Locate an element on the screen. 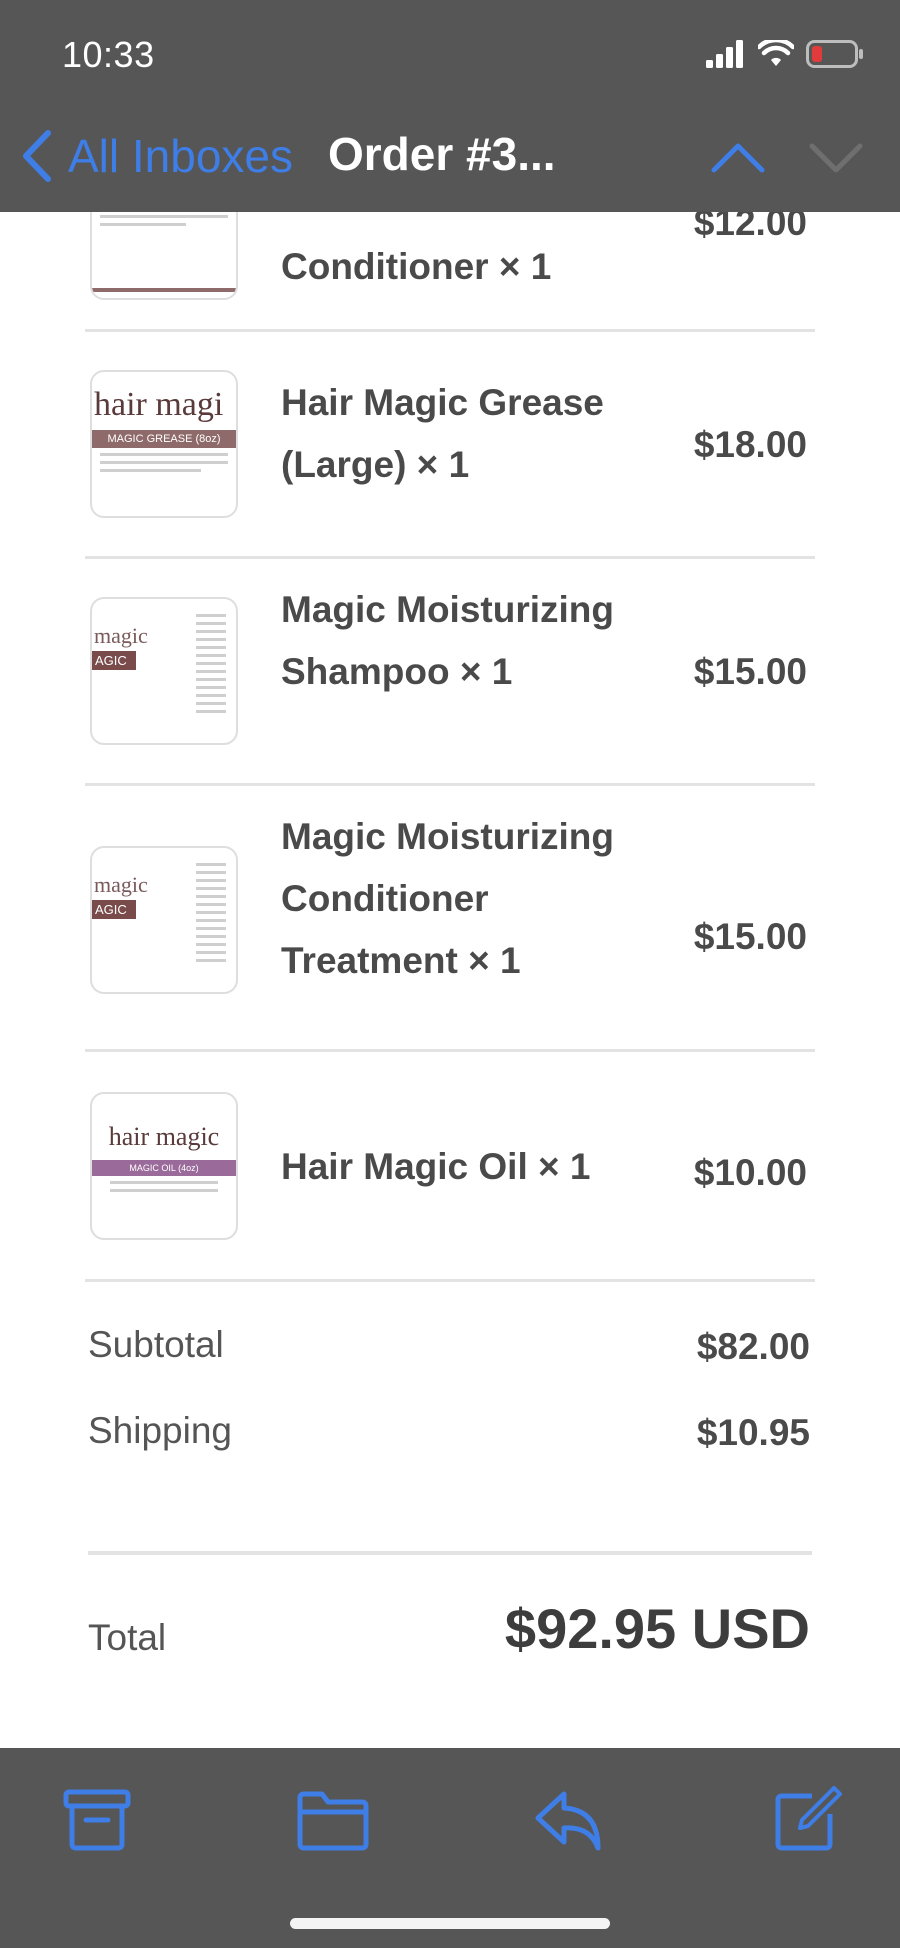  item-name: Hair Magic Oil × 1 is located at coordinates (436, 1166).